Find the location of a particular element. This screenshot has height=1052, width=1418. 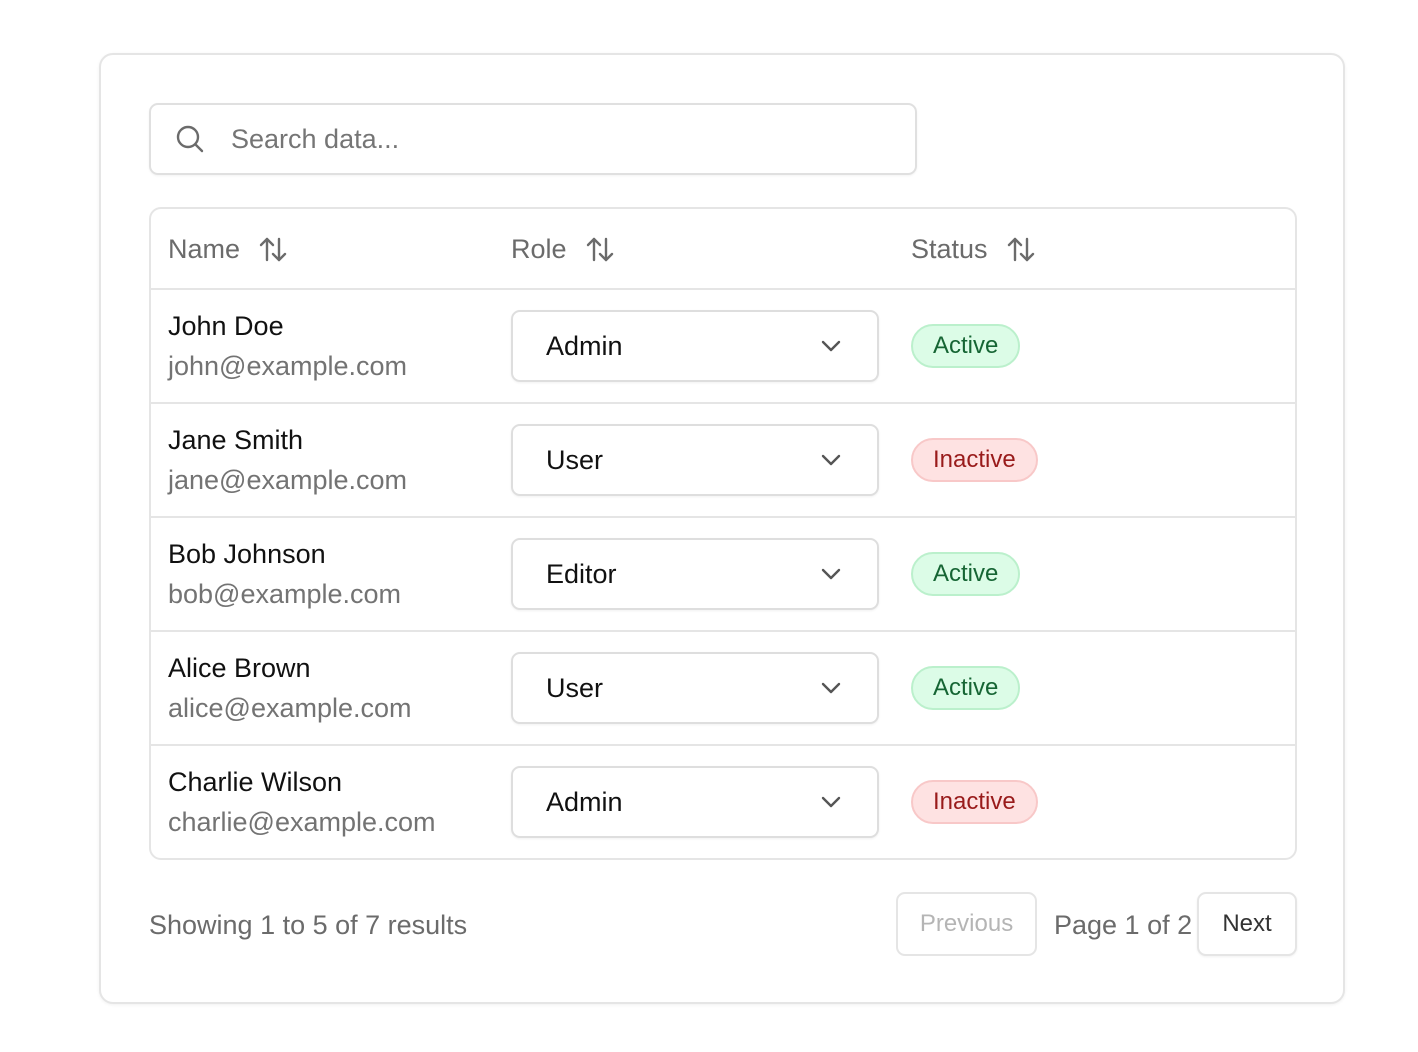

name-cell: Jane Smith jane@example.com is located at coordinates (287, 460).